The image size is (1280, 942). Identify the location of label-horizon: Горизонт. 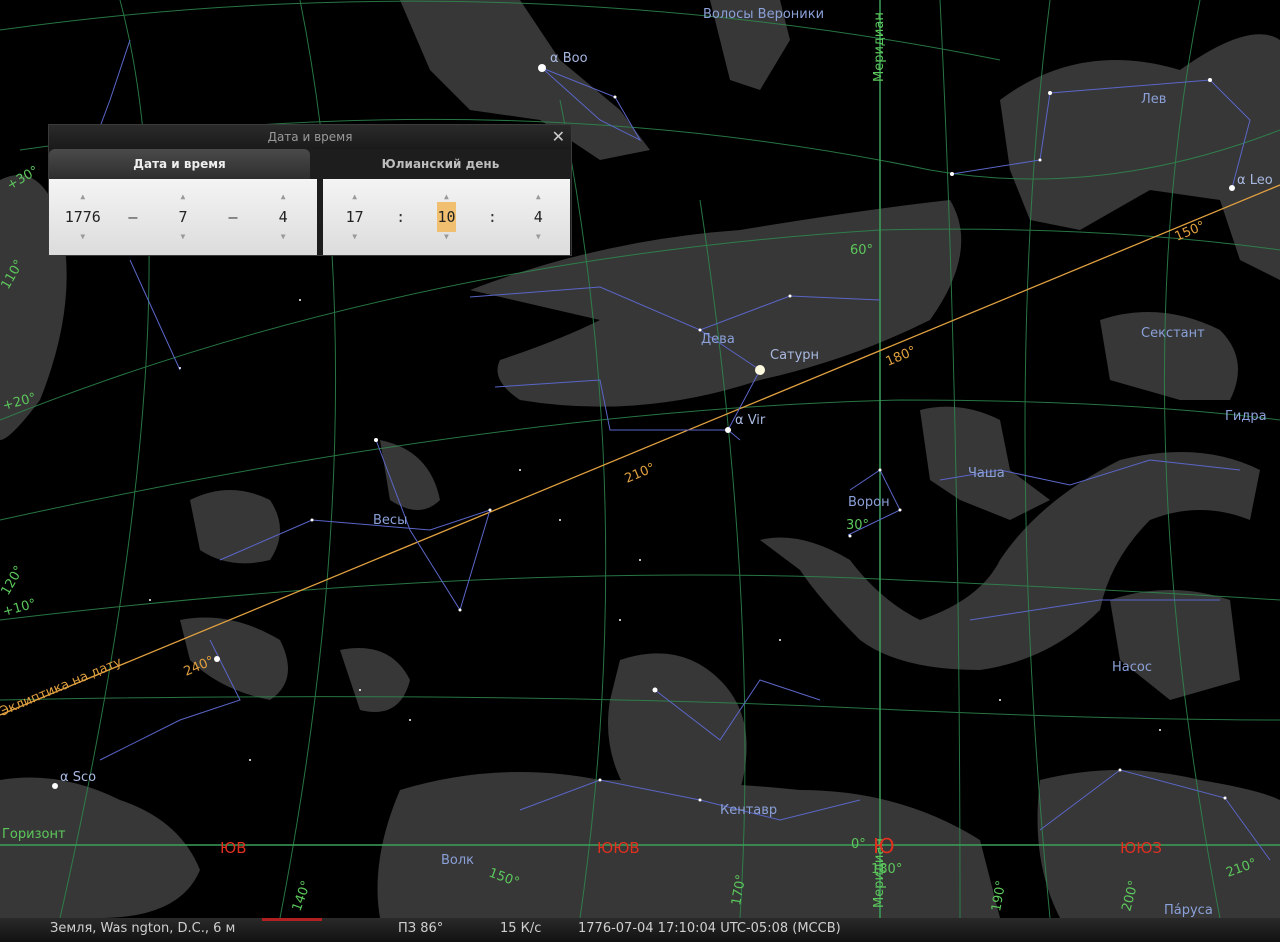
(34, 834).